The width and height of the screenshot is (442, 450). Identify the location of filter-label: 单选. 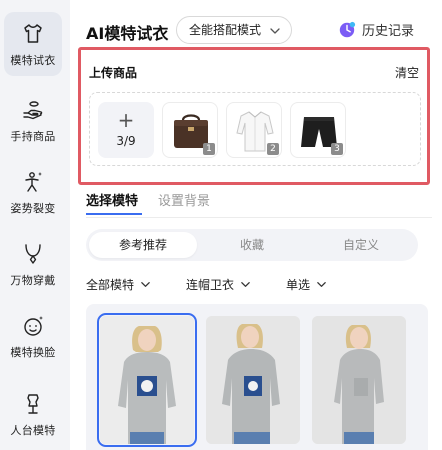
(298, 285).